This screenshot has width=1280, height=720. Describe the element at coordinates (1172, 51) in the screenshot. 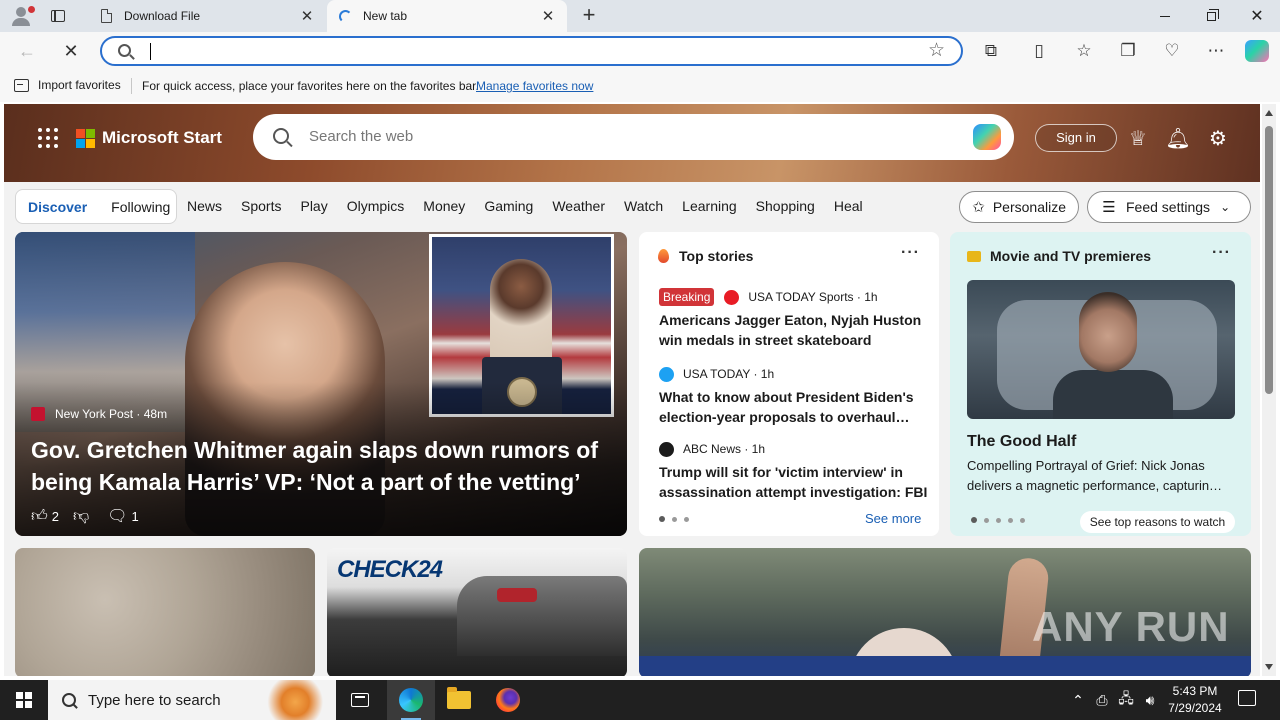

I see `browser-essentials-icon: ♡` at that location.